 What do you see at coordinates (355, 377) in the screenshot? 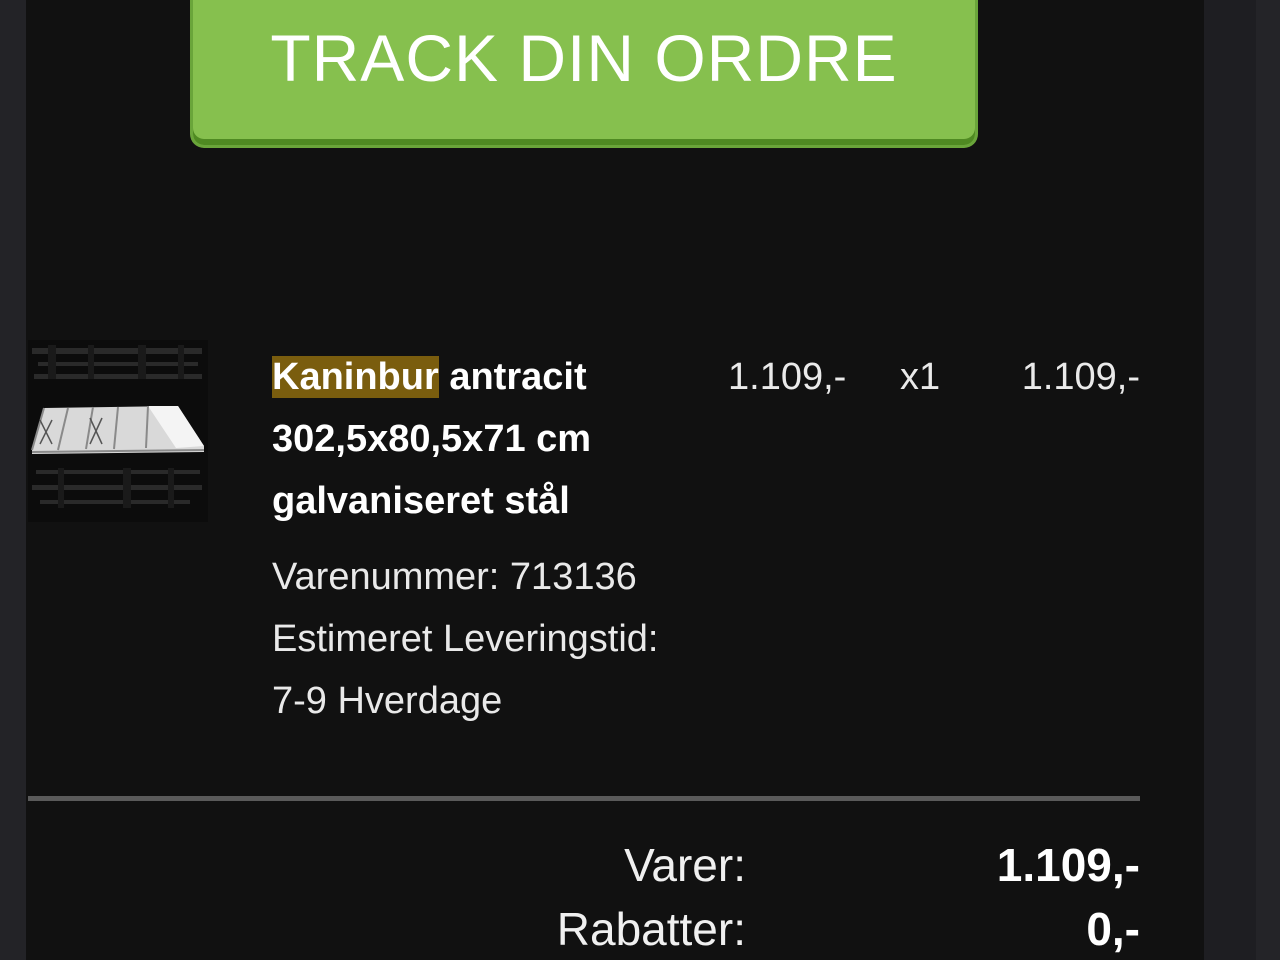
I see `product-title-highlight: Kaninbur` at bounding box center [355, 377].